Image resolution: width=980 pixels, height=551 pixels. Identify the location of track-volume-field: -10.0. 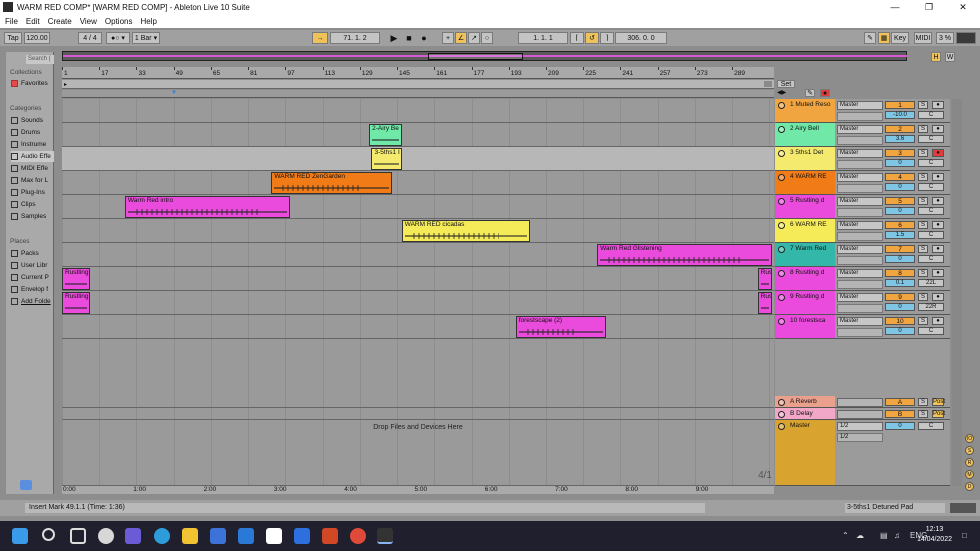
(900, 115).